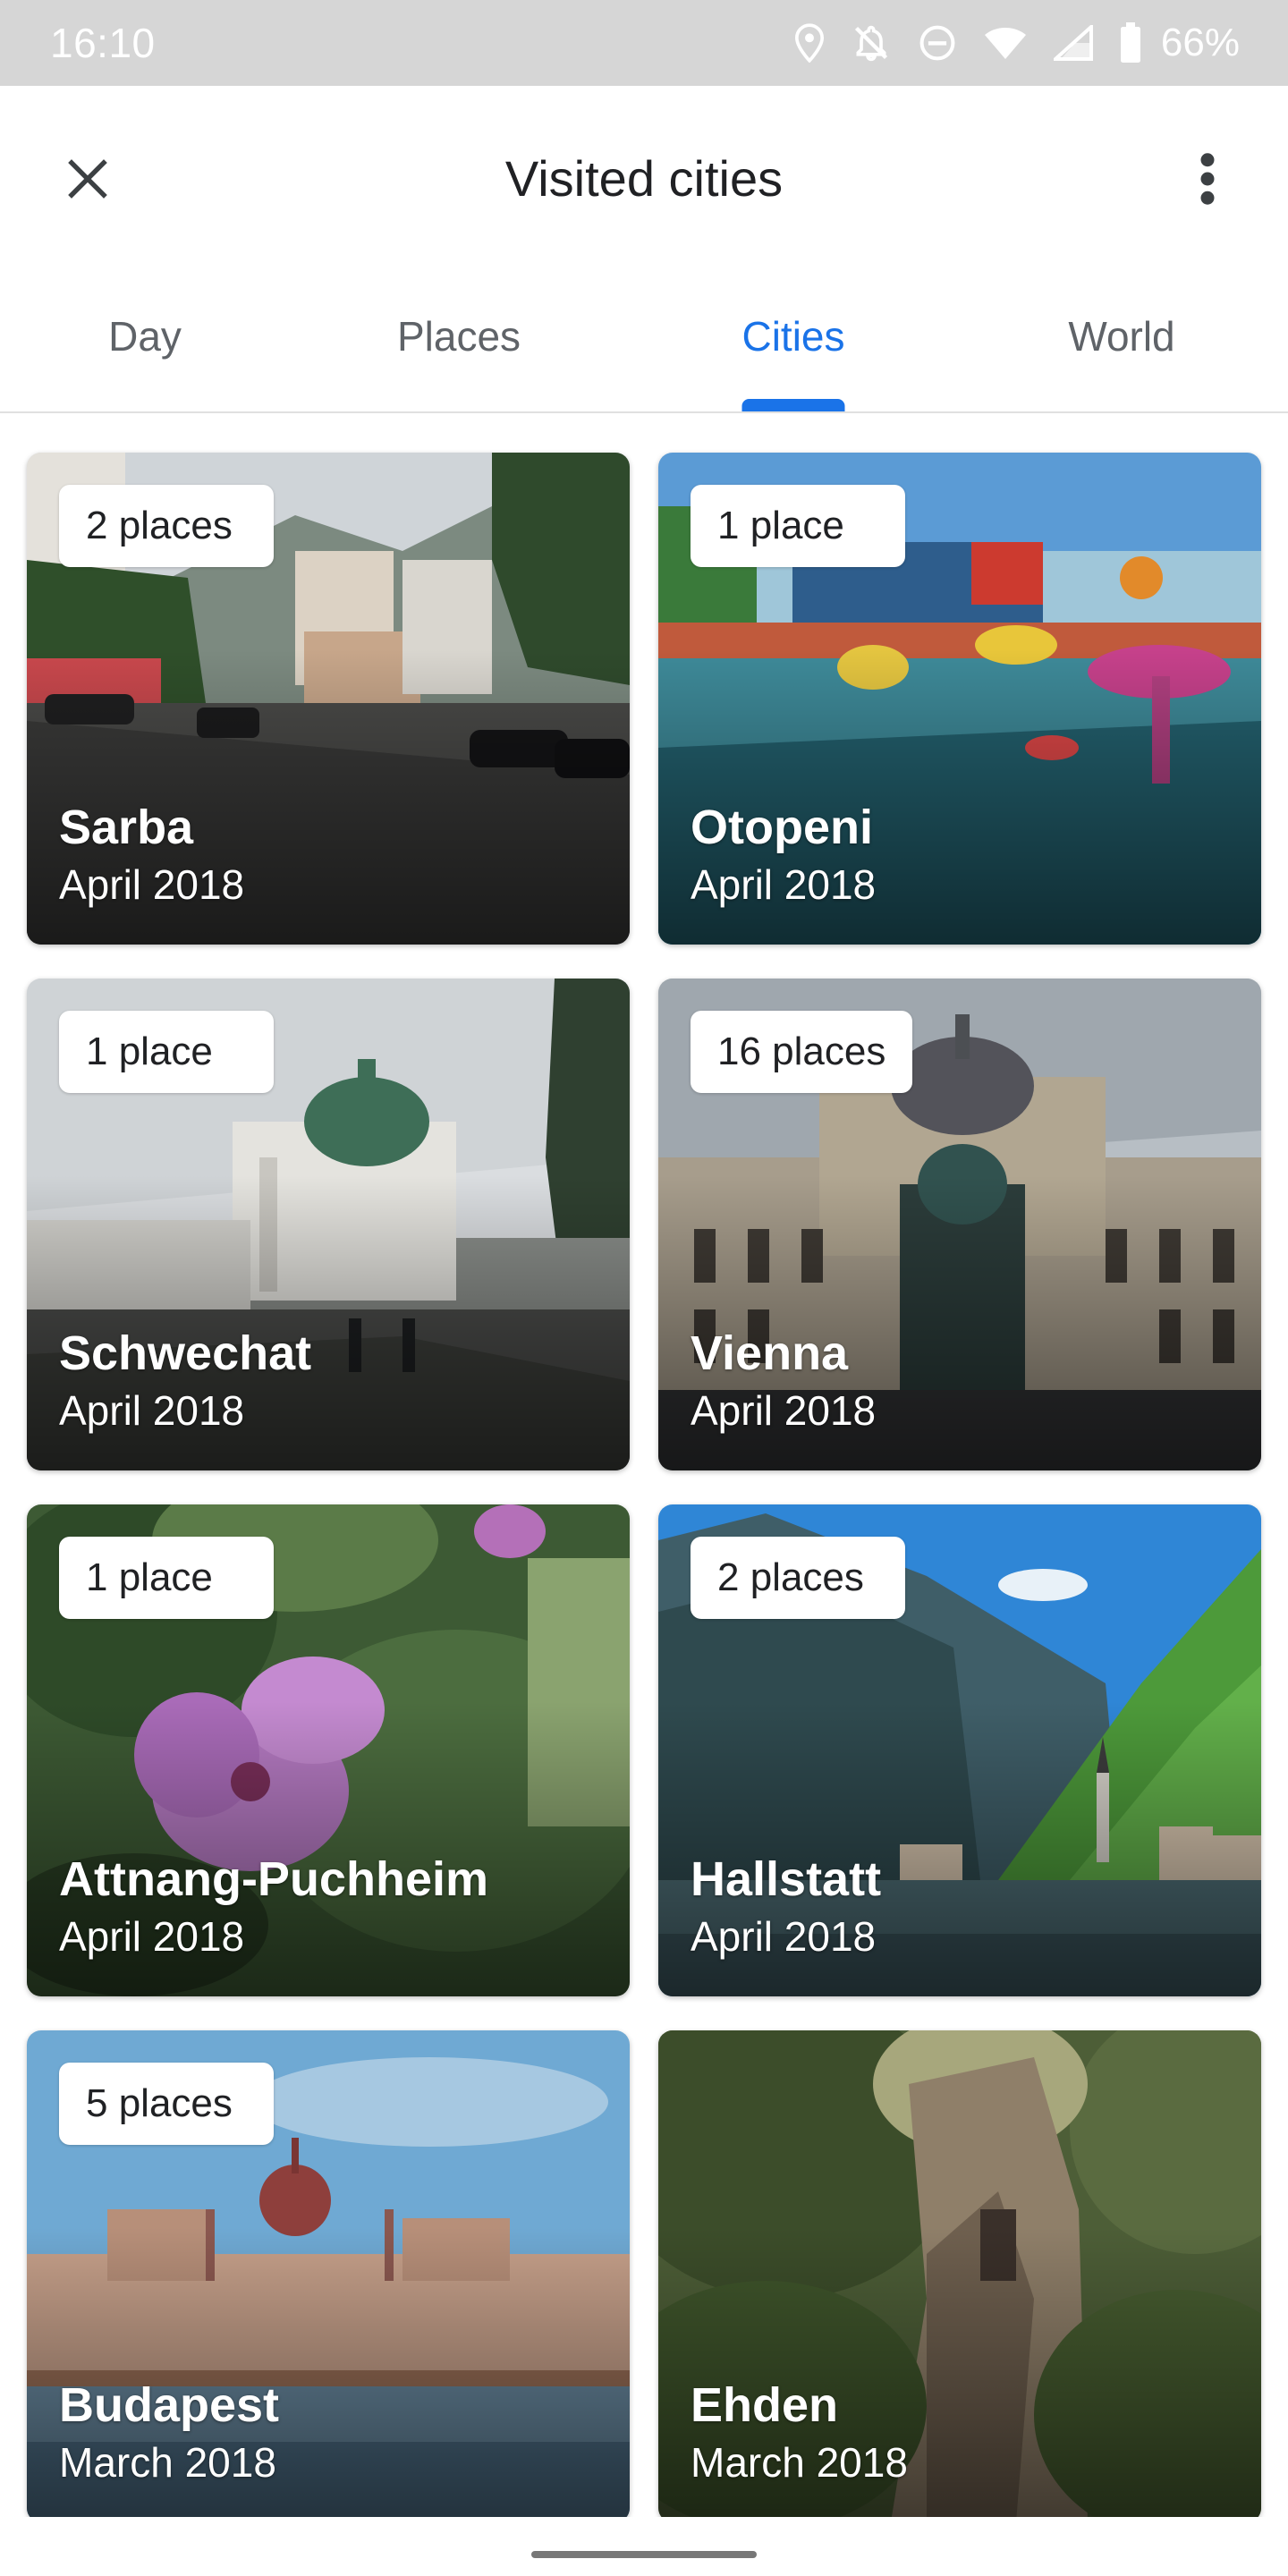 The image size is (1288, 2576). I want to click on tab-label: Day, so click(145, 336).